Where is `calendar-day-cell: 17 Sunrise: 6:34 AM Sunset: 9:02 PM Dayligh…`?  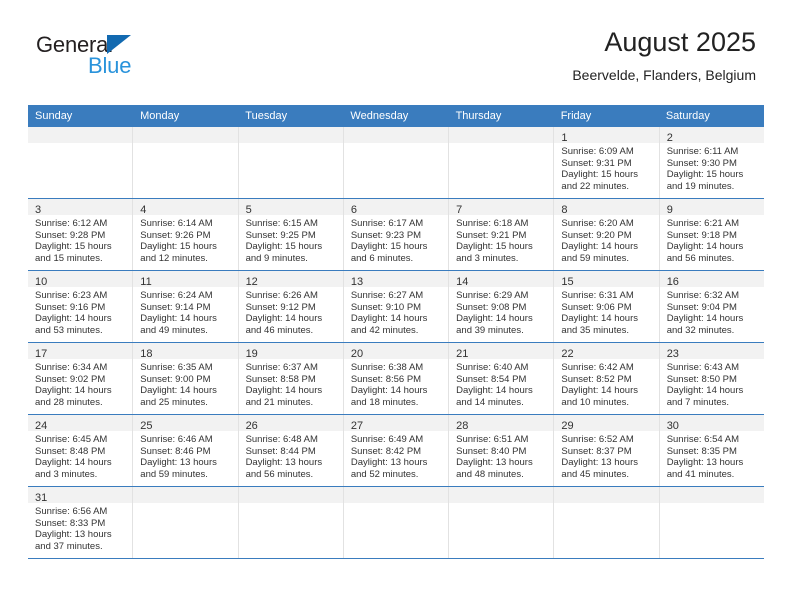
calendar-day-cell: 17 Sunrise: 6:34 AM Sunset: 9:02 PM Dayligh… is located at coordinates (81, 378).